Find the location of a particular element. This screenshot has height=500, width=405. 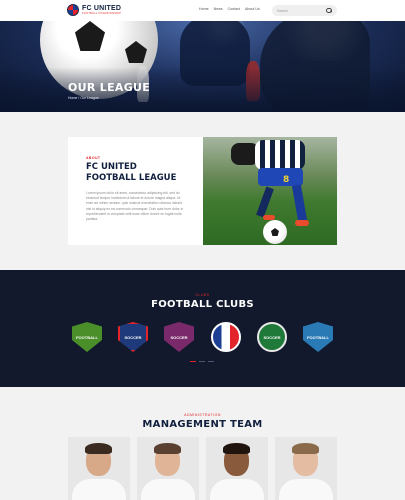

about-player-image: 8 is located at coordinates (270, 191).